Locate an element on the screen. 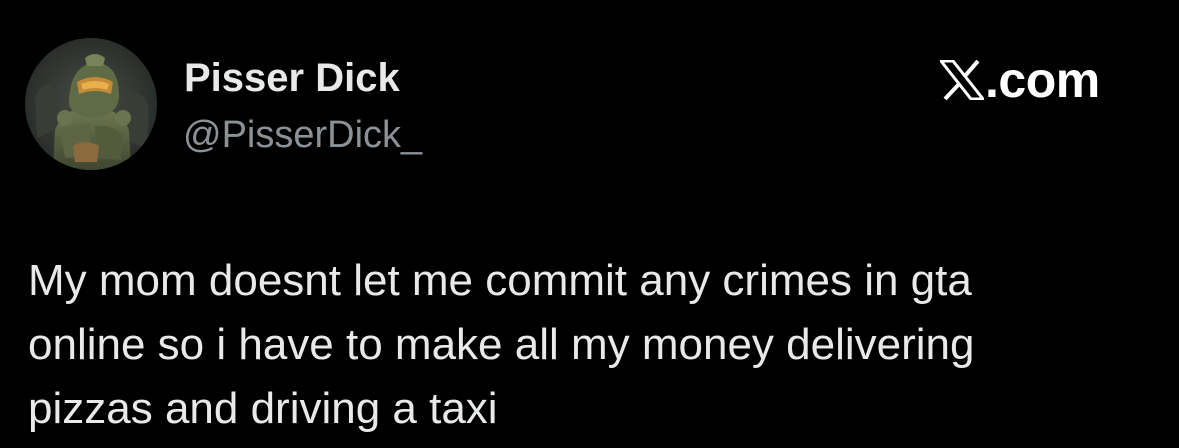 The width and height of the screenshot is (1179, 448). x-brand-watermark: .com is located at coordinates (1020, 80).